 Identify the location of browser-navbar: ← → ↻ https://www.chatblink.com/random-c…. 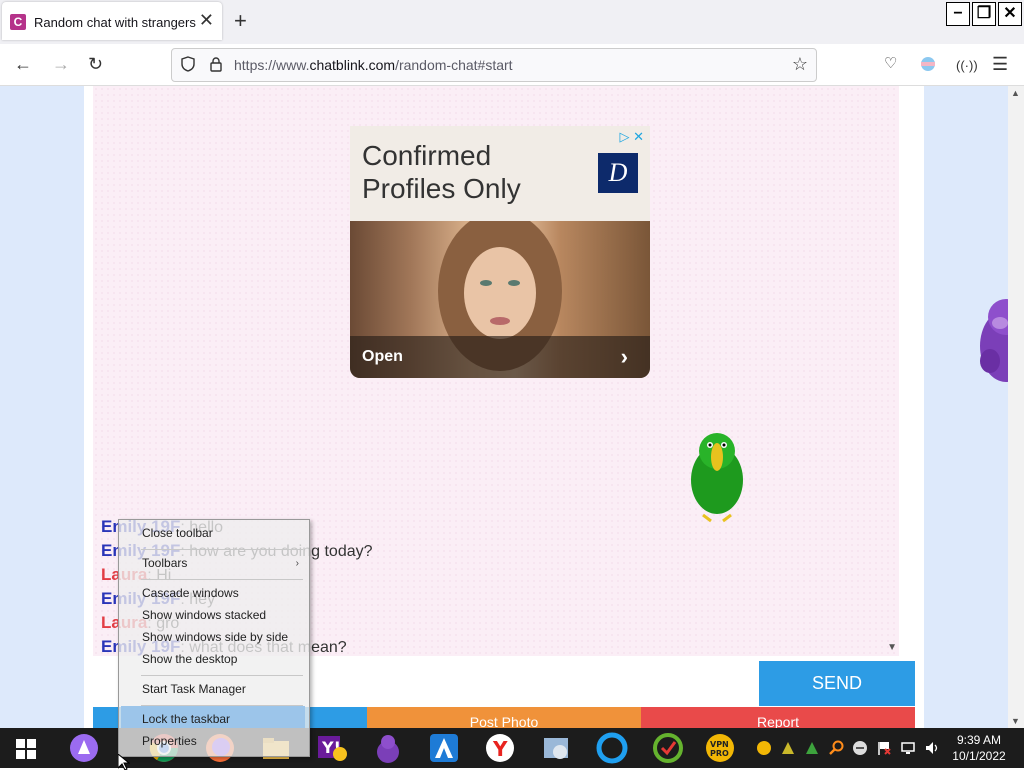
(512, 65).